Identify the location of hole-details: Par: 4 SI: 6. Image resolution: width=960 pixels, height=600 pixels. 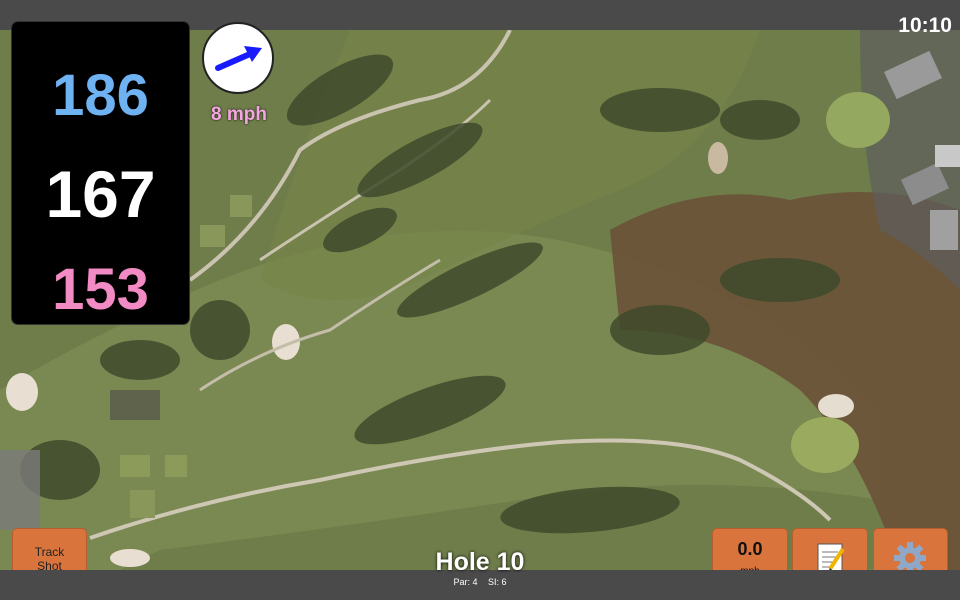
(480, 582).